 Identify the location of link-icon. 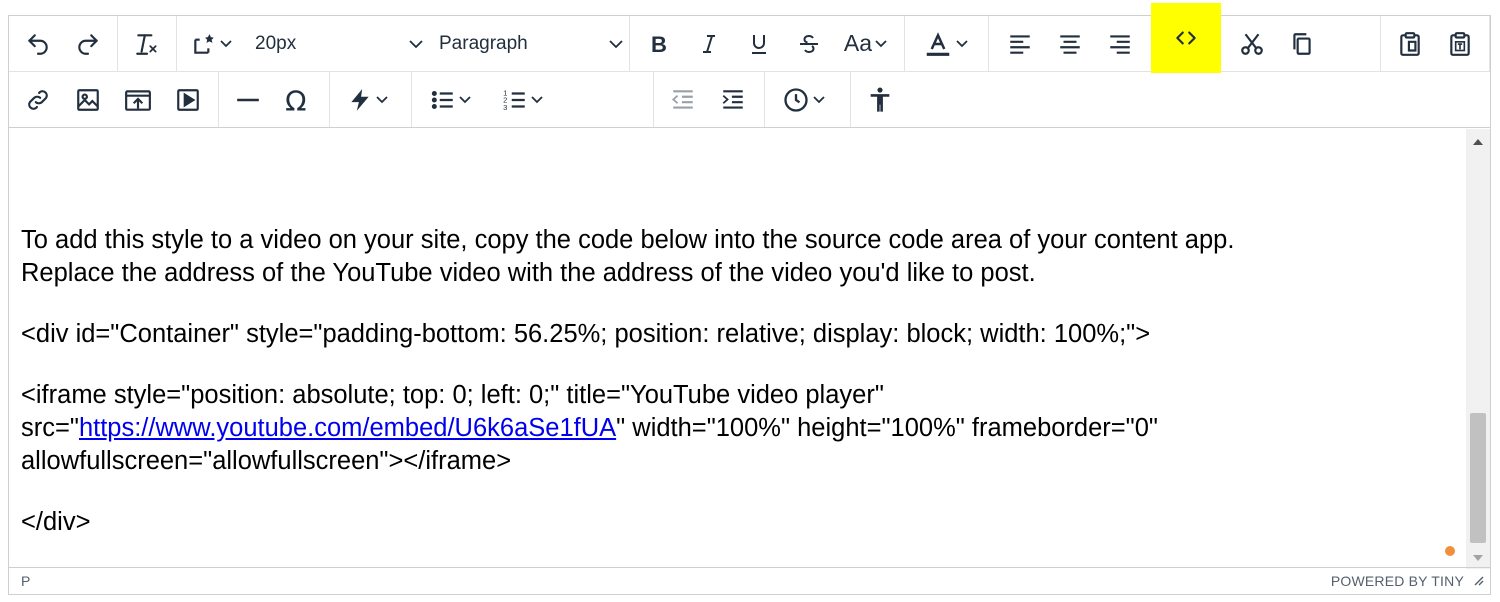
(38, 99).